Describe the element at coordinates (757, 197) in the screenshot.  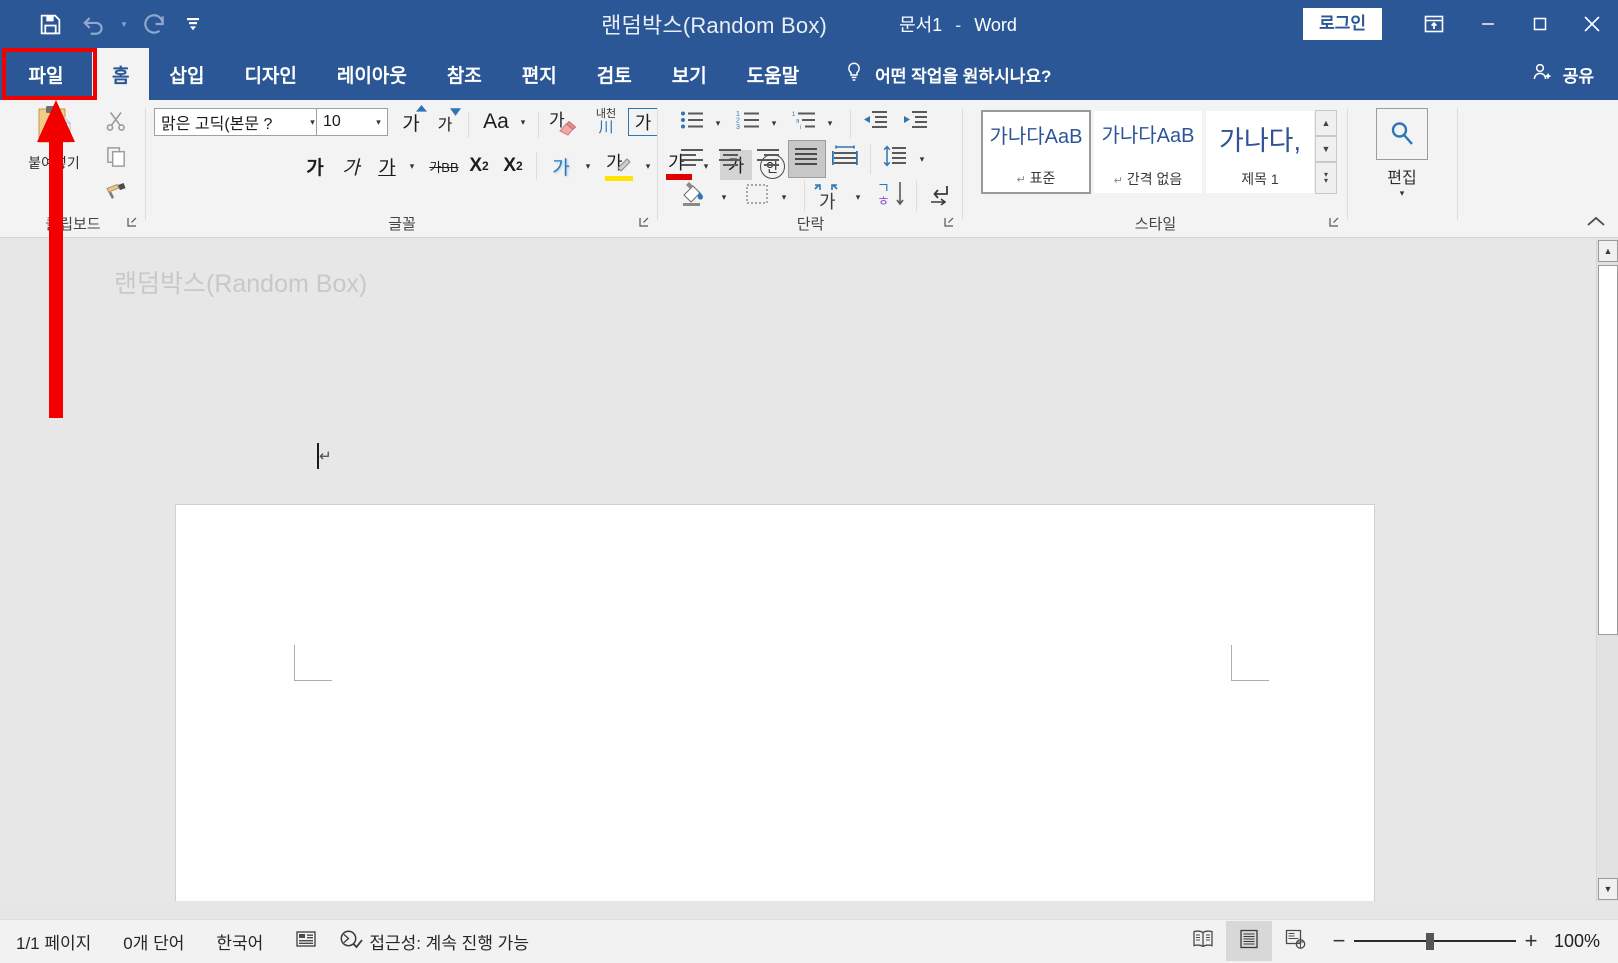
I see `borders-button` at that location.